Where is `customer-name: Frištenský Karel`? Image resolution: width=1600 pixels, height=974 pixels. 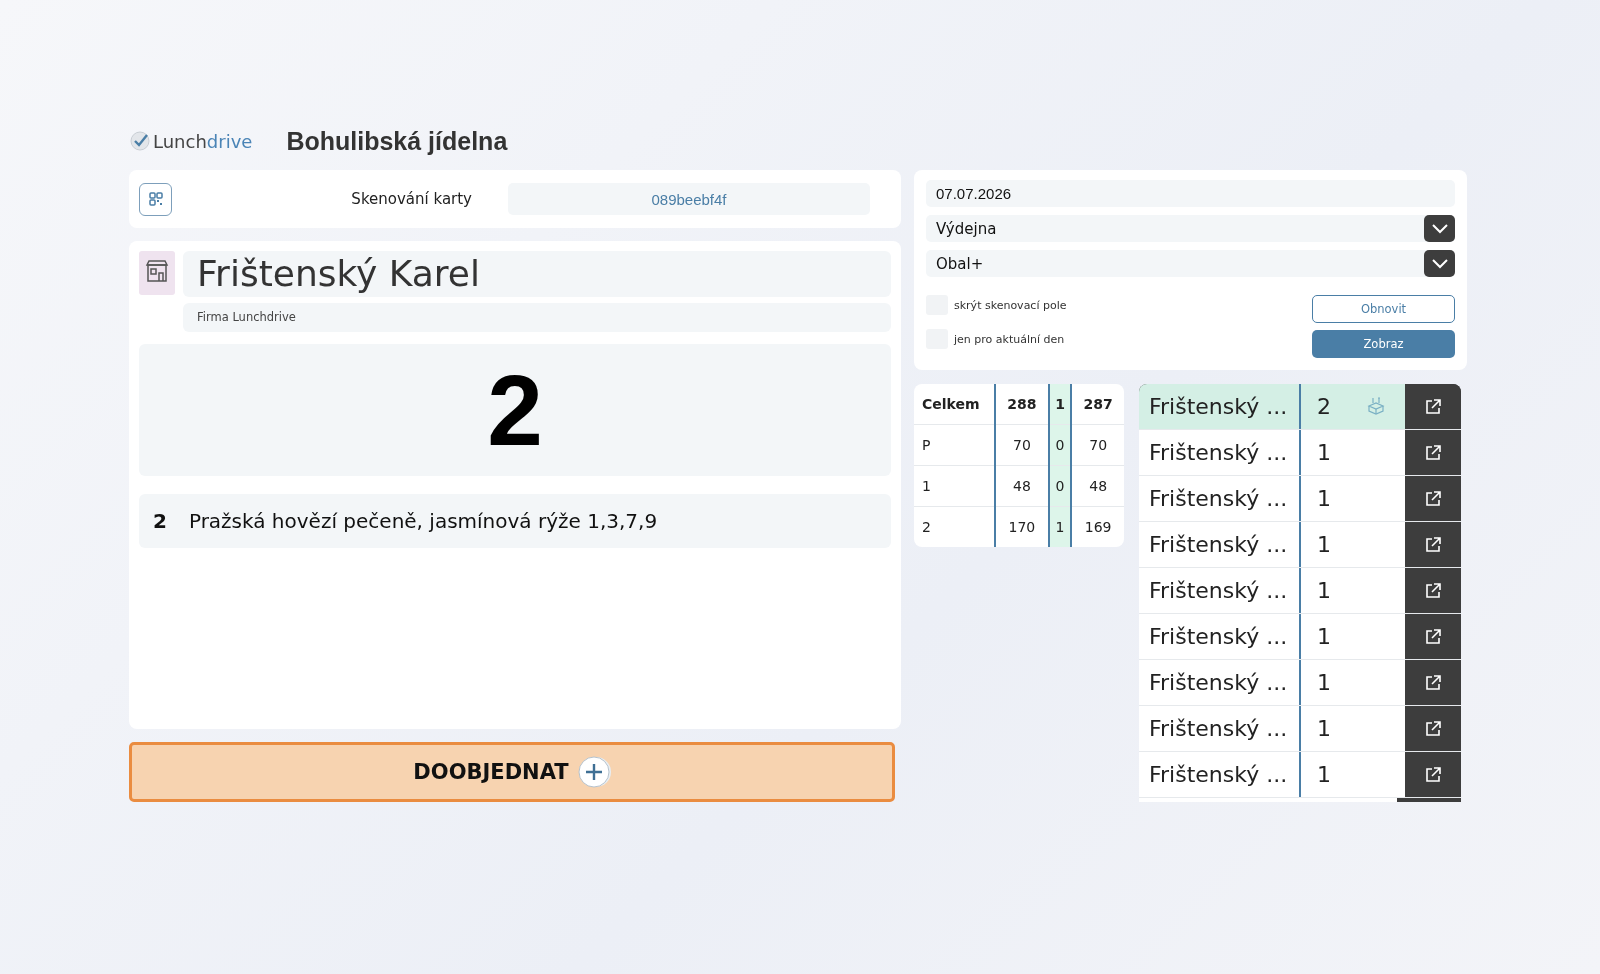 customer-name: Frištenský Karel is located at coordinates (537, 274).